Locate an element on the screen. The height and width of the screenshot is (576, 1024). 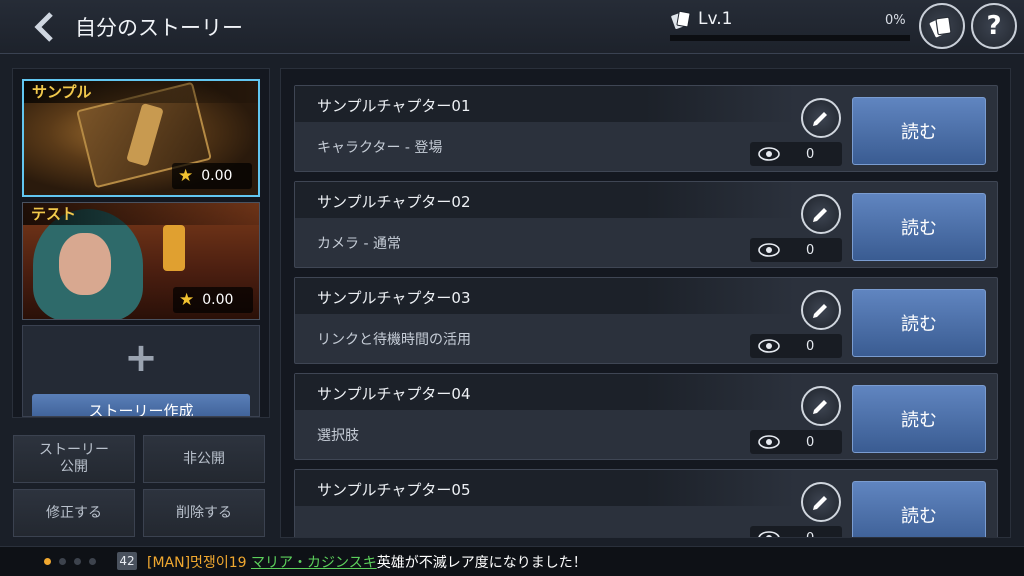
chapter-title: サンプルチャプター03 is located at coordinates (394, 298).